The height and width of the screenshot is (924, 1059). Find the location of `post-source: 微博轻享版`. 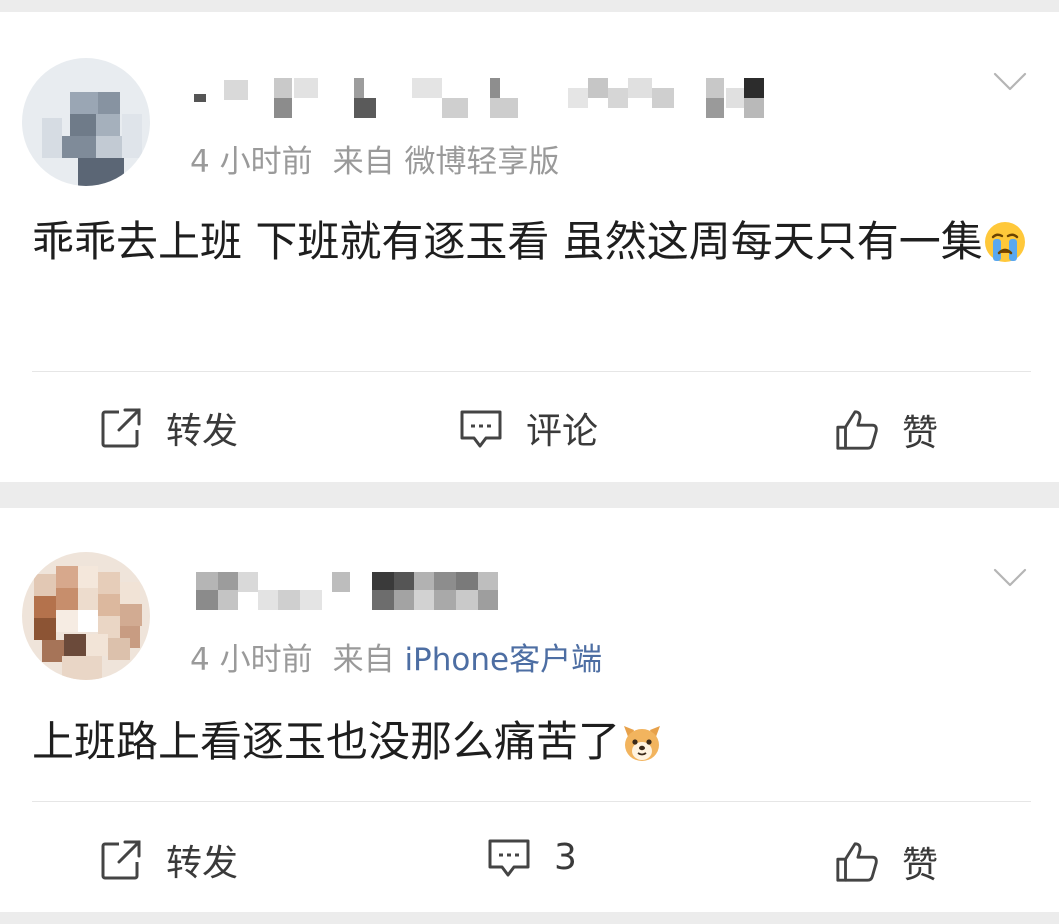

post-source: 微博轻享版 is located at coordinates (481, 162).